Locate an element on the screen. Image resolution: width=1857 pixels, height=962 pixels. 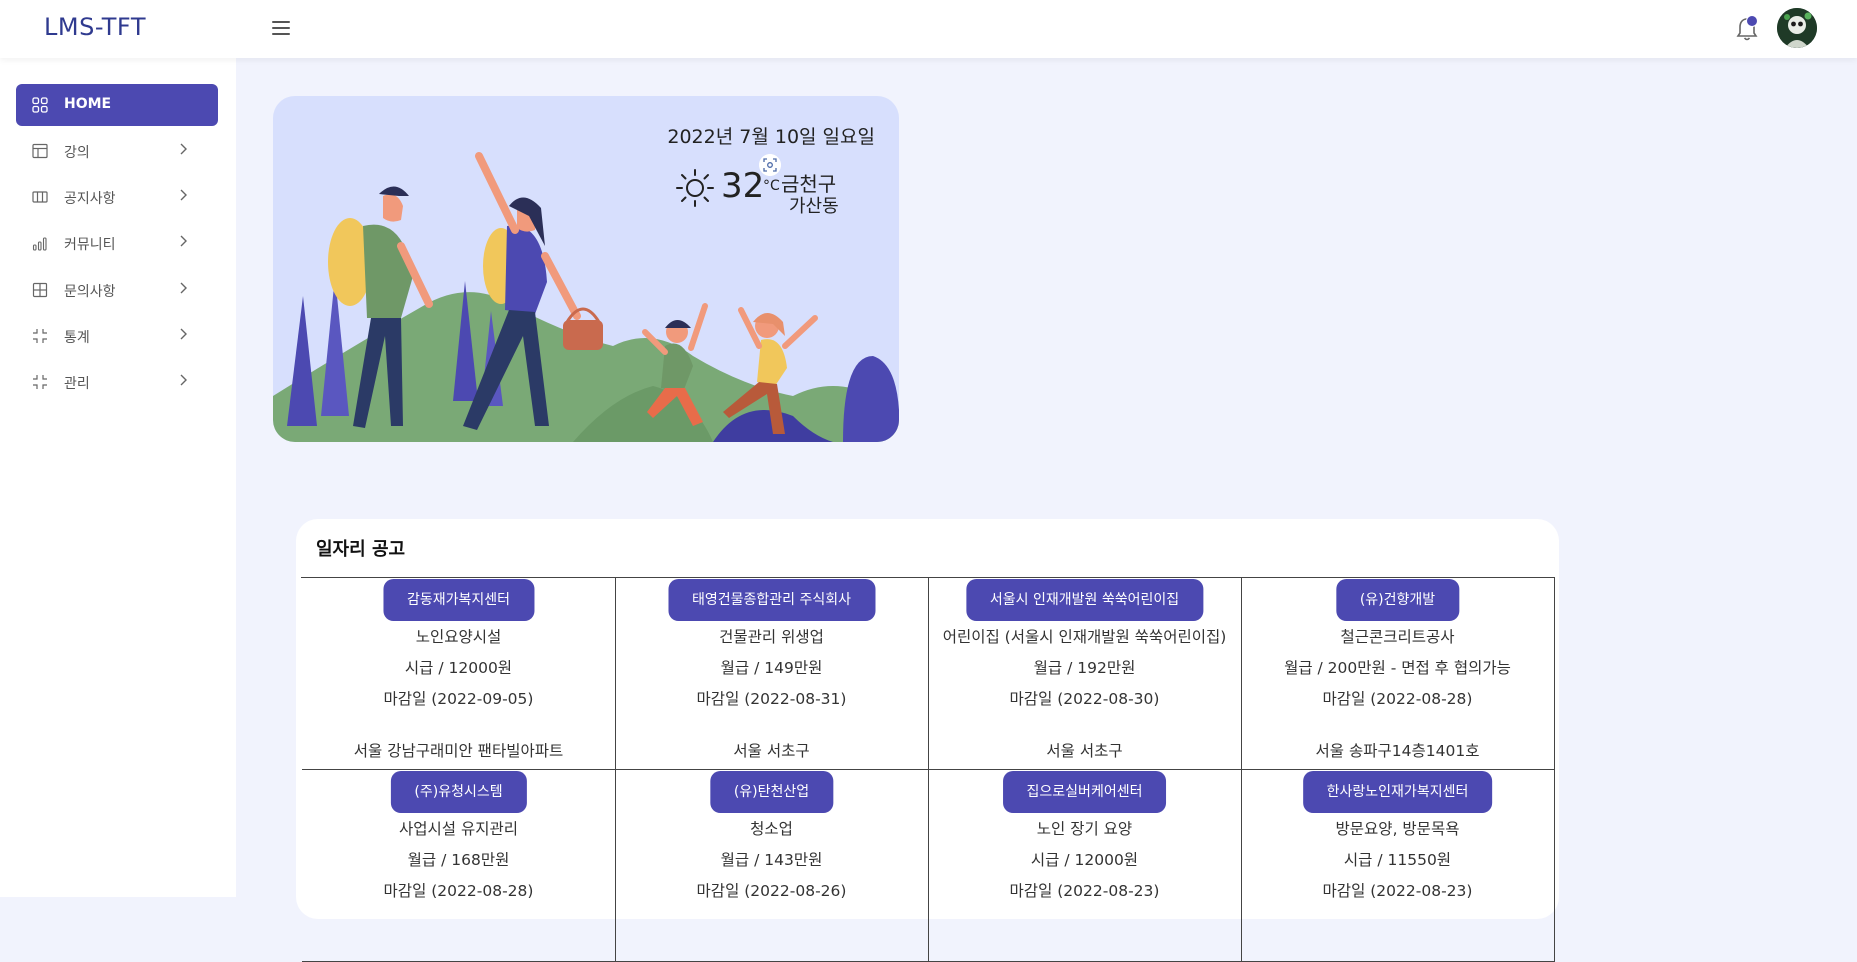
current-date: 2022년 7월 10일 일요일 is located at coordinates (771, 137).